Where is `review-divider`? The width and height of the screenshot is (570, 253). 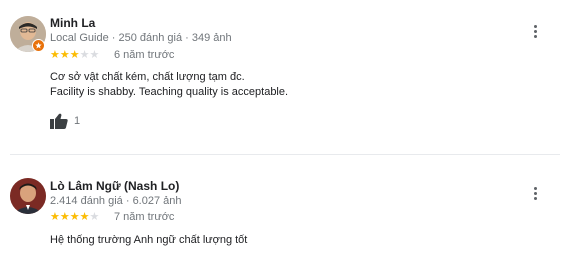
review-divider is located at coordinates (285, 154).